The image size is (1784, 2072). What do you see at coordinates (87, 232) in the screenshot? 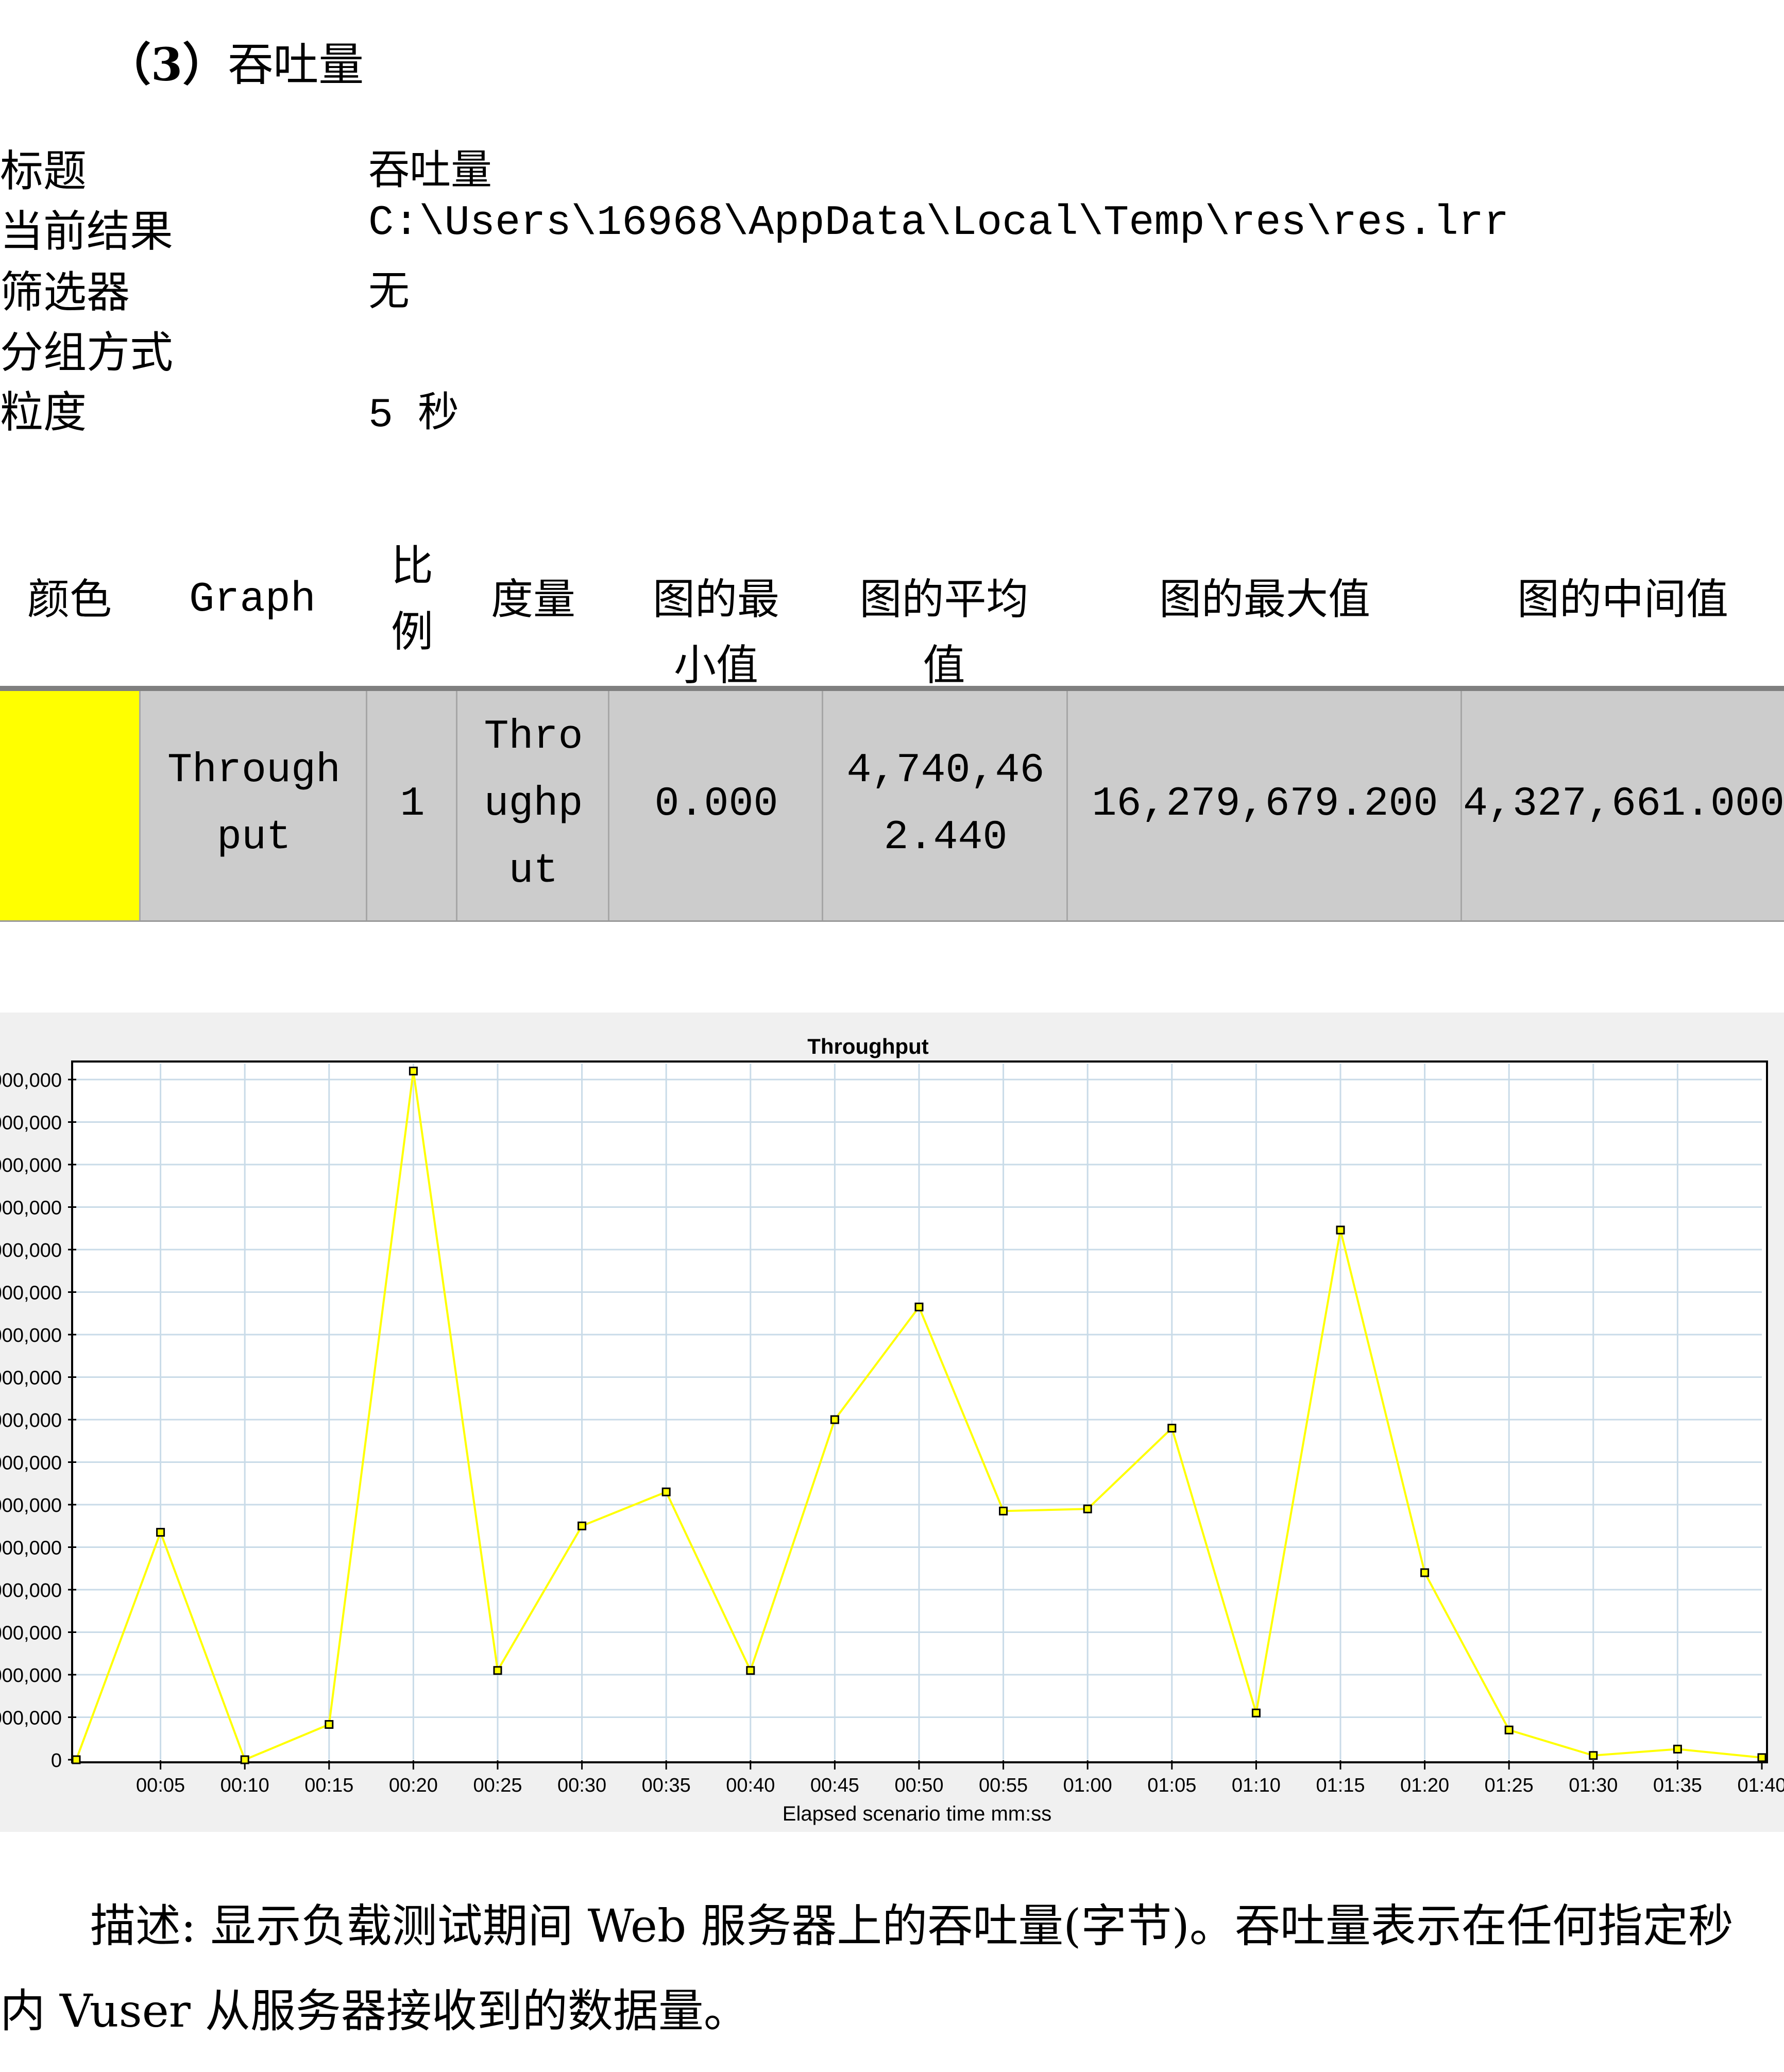
I see `meta-label: 当前结果` at bounding box center [87, 232].